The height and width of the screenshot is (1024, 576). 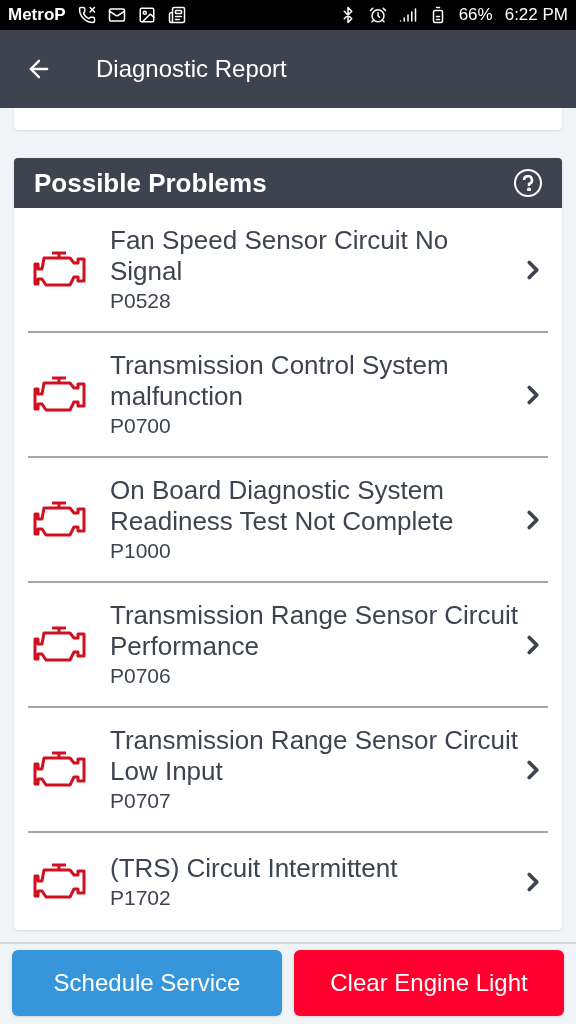 I want to click on problem-code: P0528, so click(x=141, y=301).